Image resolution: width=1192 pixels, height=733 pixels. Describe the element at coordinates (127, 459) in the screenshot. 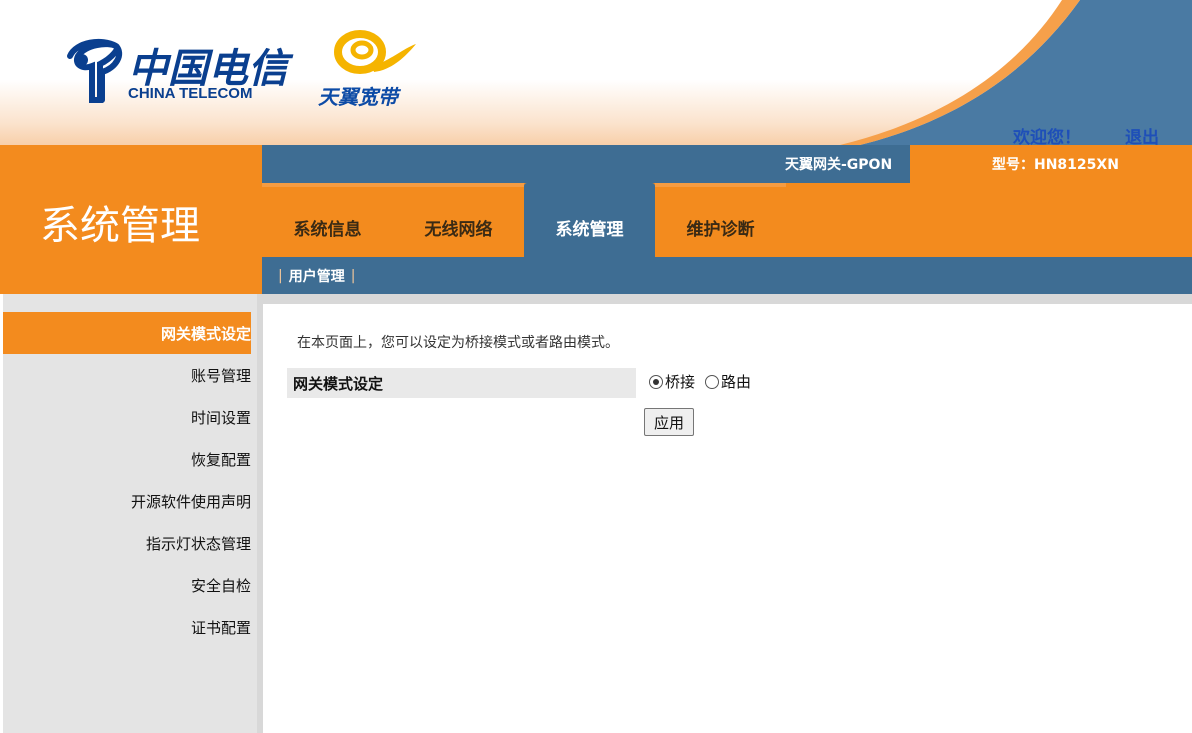

I see `sidebar-item-restore: 恢复配置` at that location.